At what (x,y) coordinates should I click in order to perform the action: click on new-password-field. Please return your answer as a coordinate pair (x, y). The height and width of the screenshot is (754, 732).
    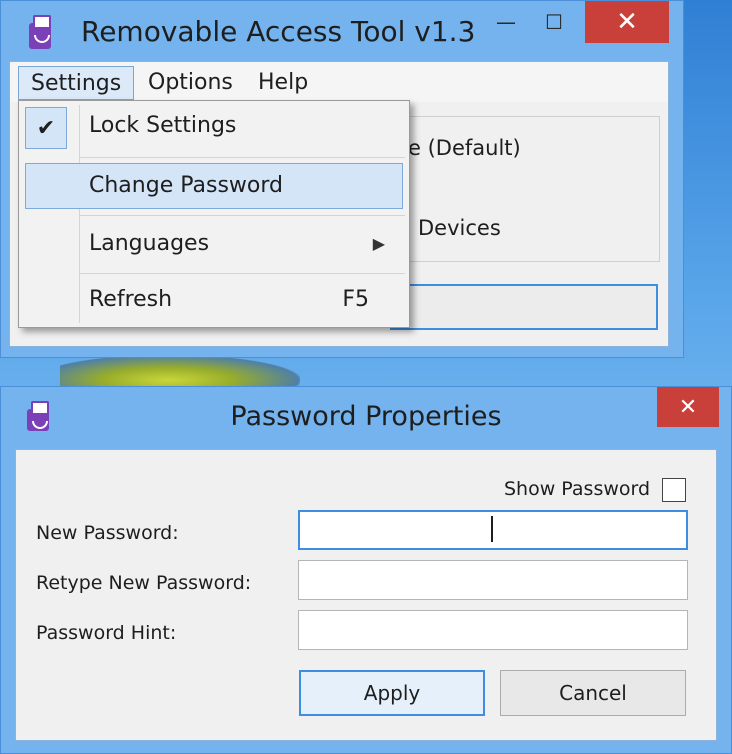
    Looking at the image, I should click on (493, 530).